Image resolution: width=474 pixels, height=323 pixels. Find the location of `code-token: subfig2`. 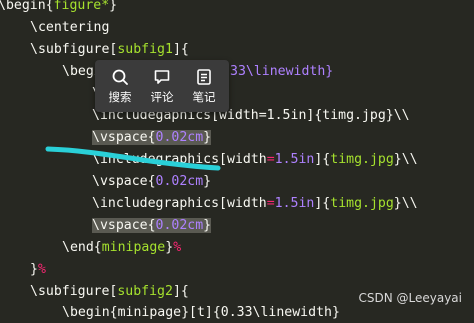

code-token: subfig2 is located at coordinates (145, 291).